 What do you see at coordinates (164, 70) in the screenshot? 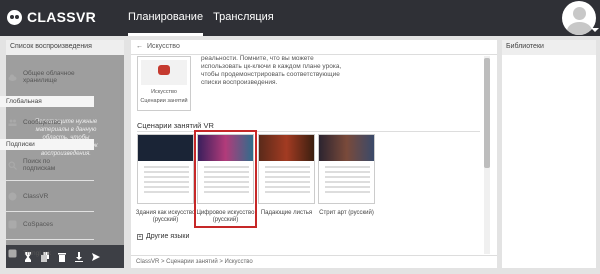
I see `art-card-thumbnail` at bounding box center [164, 70].